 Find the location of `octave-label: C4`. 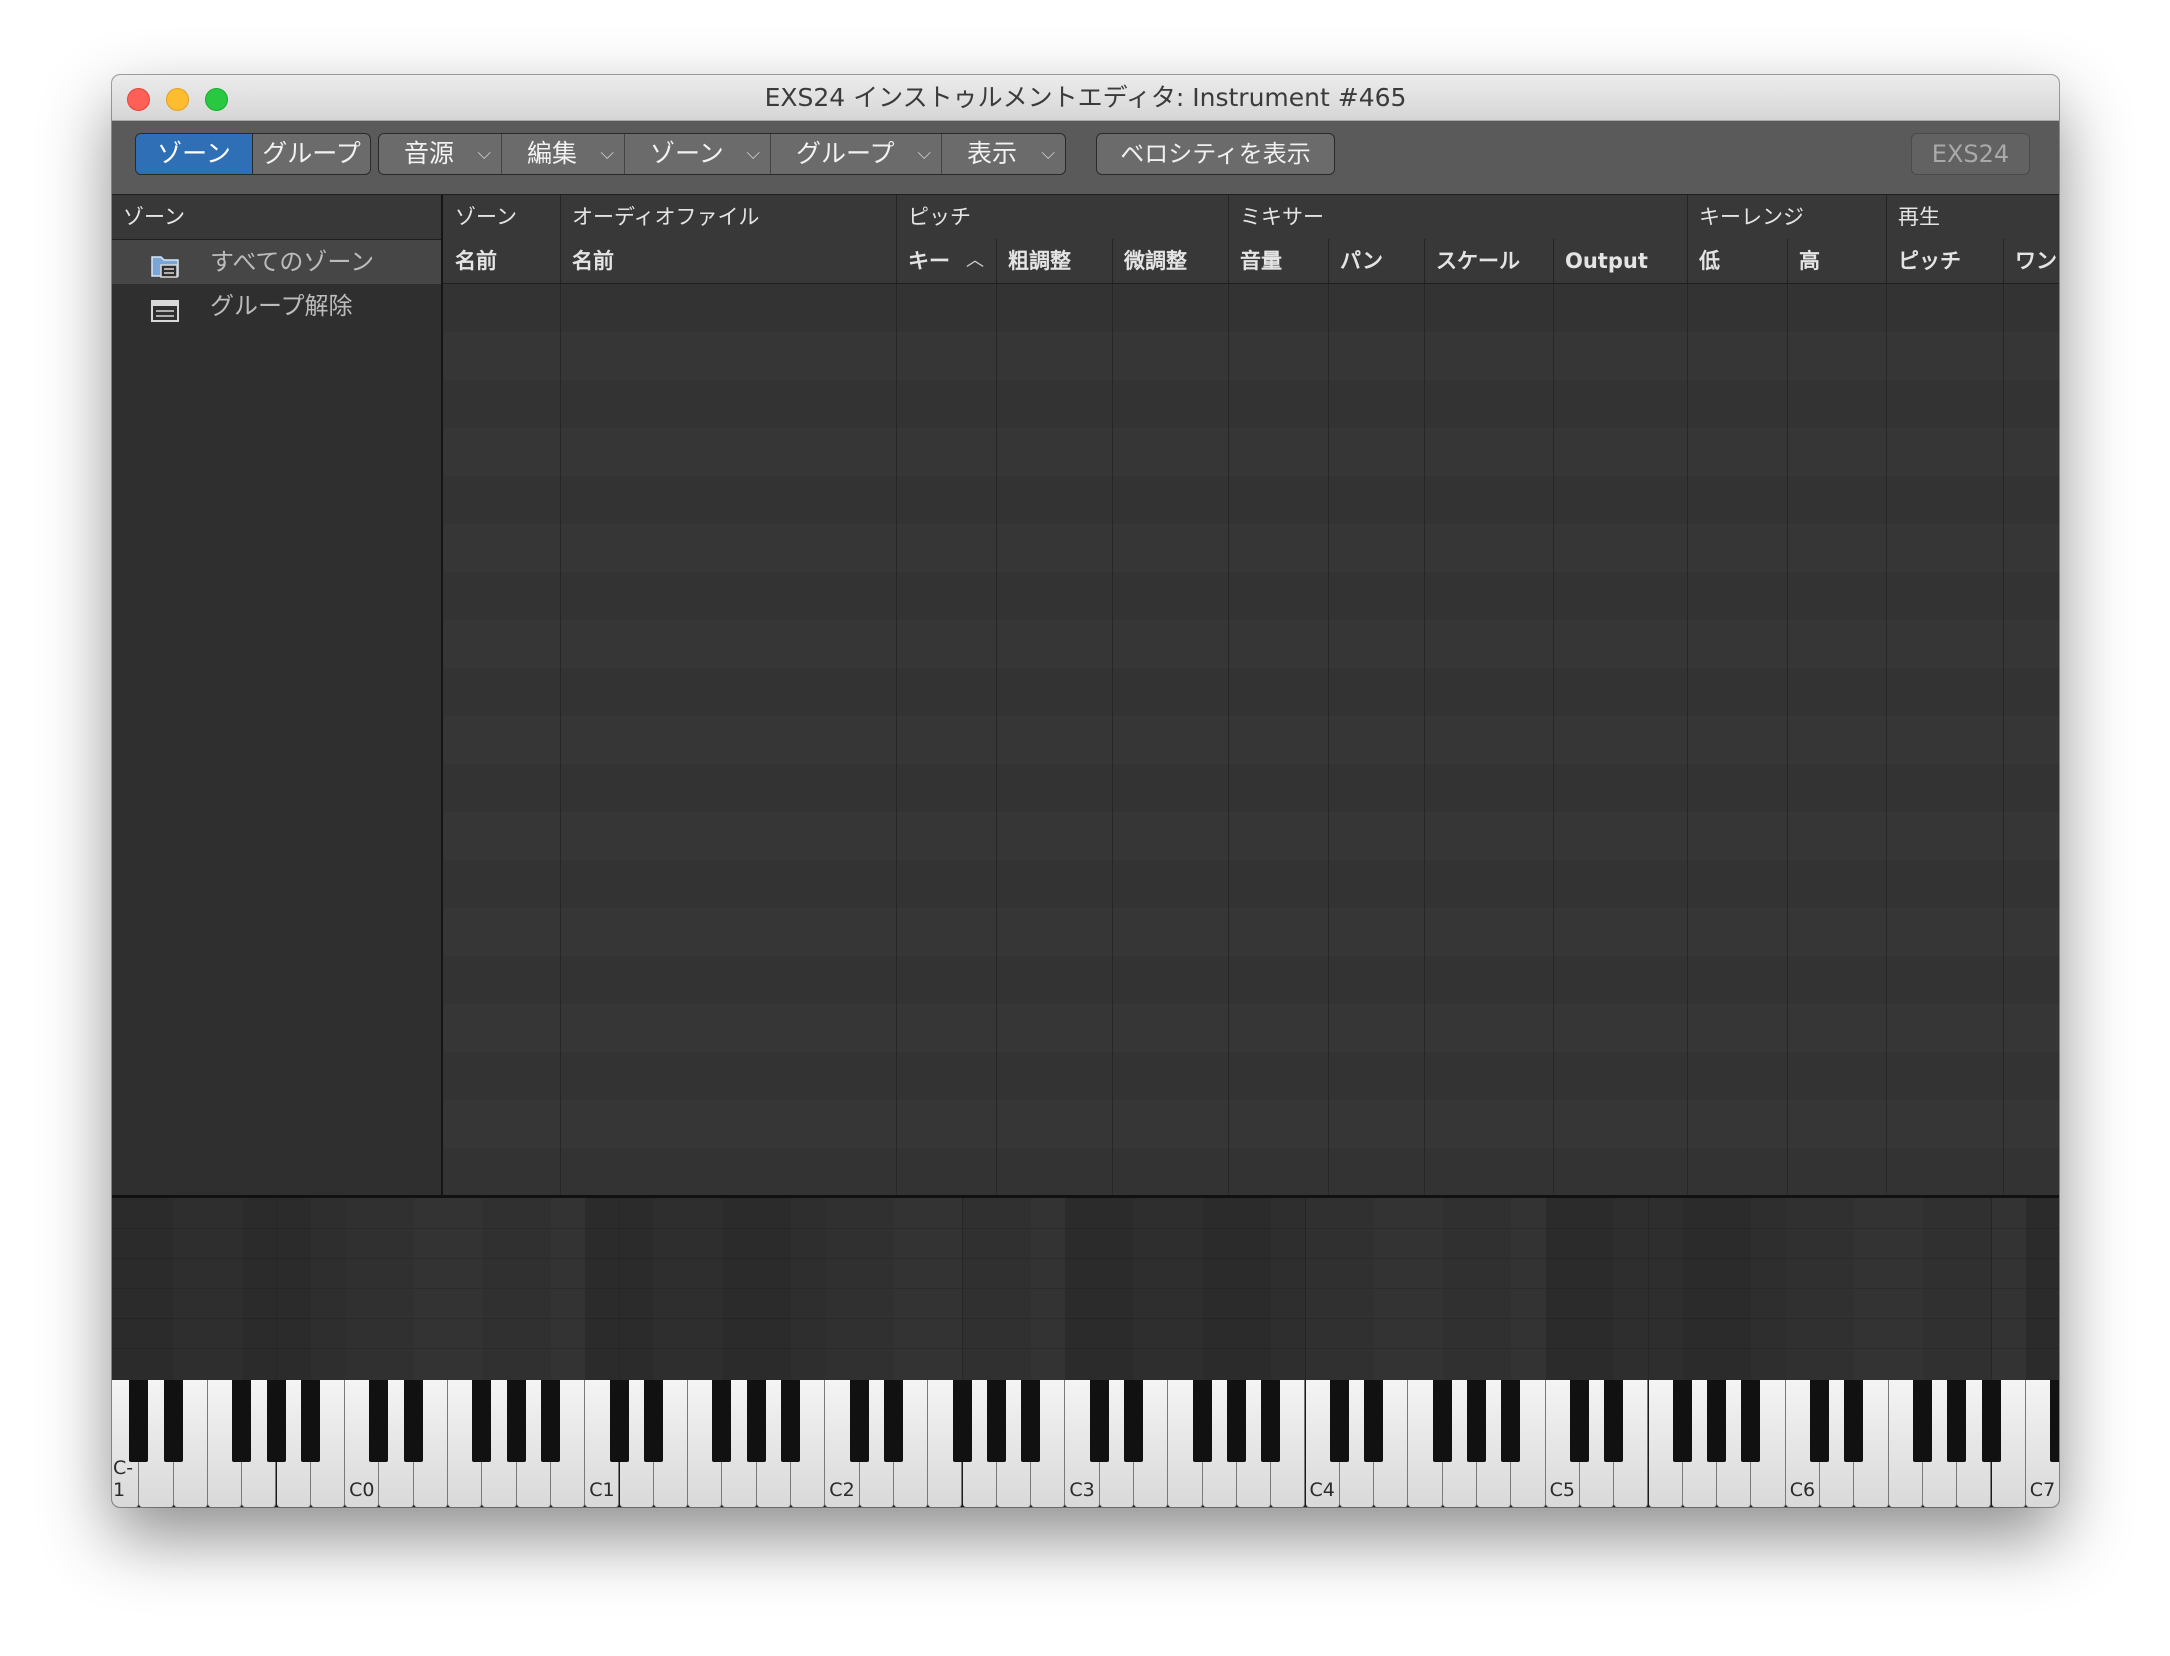

octave-label: C4 is located at coordinates (1322, 1490).